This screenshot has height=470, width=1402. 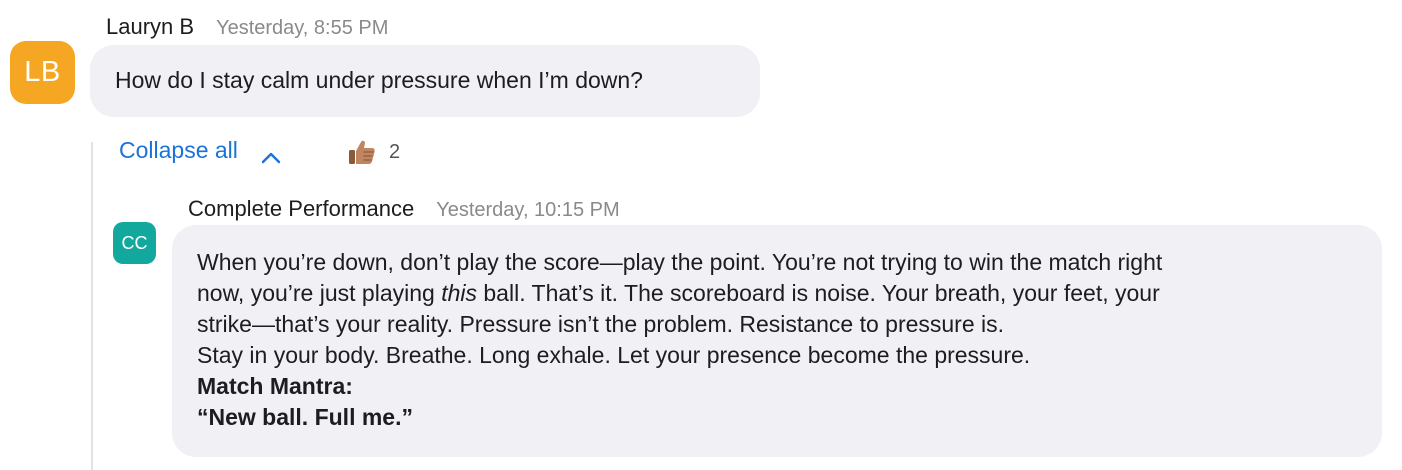 What do you see at coordinates (395, 151) in the screenshot?
I see `reaction-count: 2` at bounding box center [395, 151].